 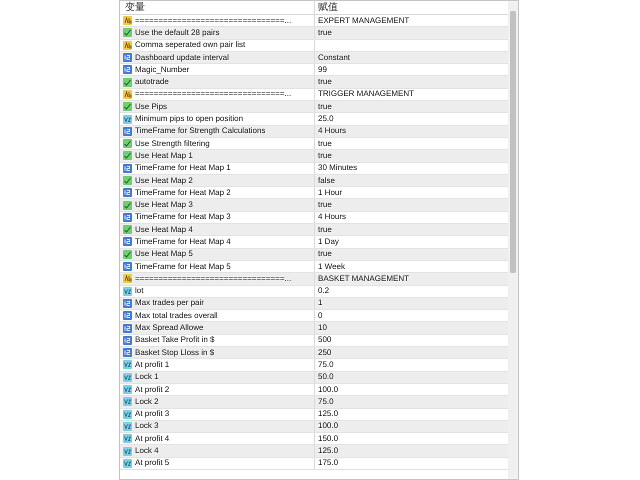 I want to click on scrollbar-thumb, so click(x=513, y=142).